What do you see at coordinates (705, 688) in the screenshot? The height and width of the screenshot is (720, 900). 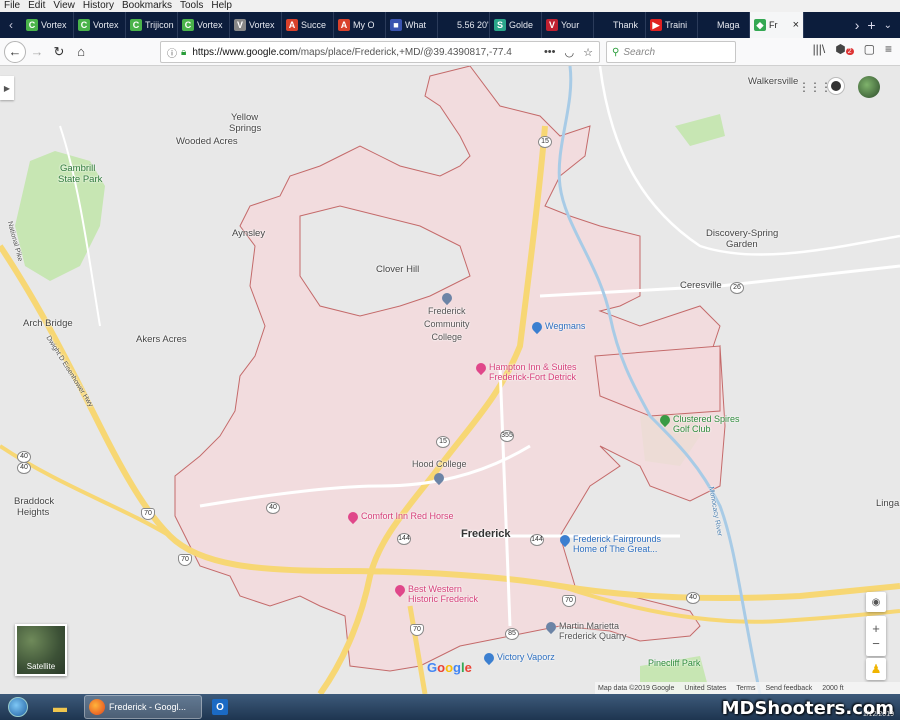 I see `map-footer-item: United States` at bounding box center [705, 688].